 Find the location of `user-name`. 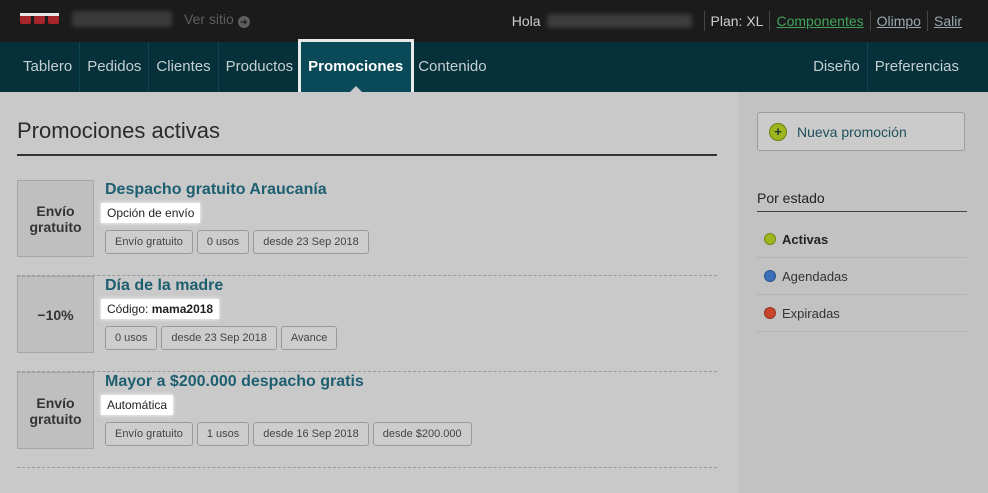

user-name is located at coordinates (619, 21).